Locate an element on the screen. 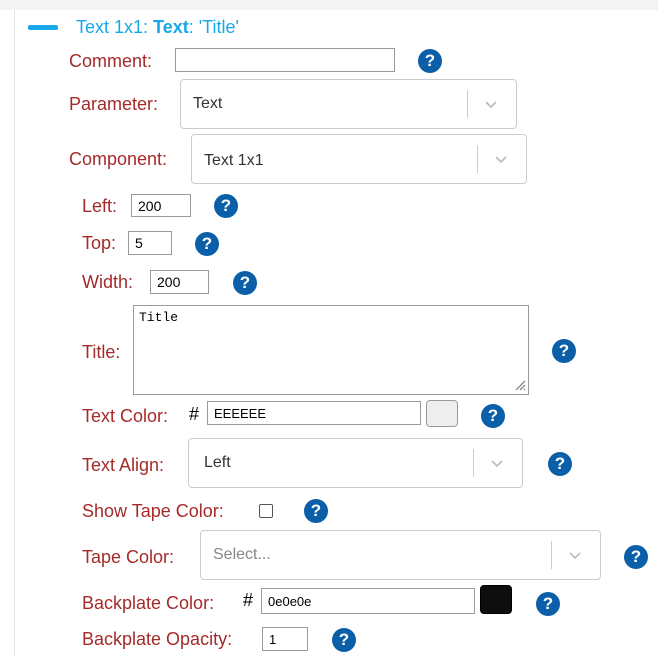 This screenshot has width=658, height=656. backplate-color-input is located at coordinates (368, 601).